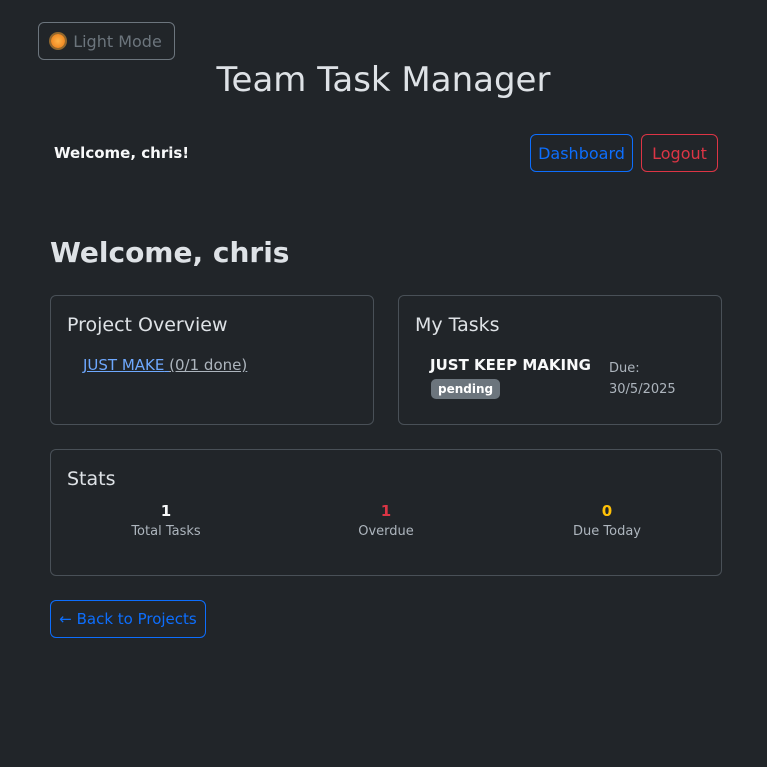 This screenshot has width=767, height=767. What do you see at coordinates (607, 531) in the screenshot?
I see `stat-label: Due Today` at bounding box center [607, 531].